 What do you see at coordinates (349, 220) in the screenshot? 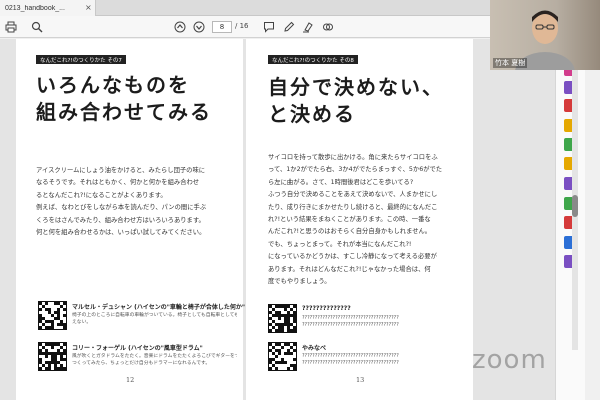
I see `body-line: れ?!という結果をまねくことがあります。この時、一番な` at bounding box center [349, 220].